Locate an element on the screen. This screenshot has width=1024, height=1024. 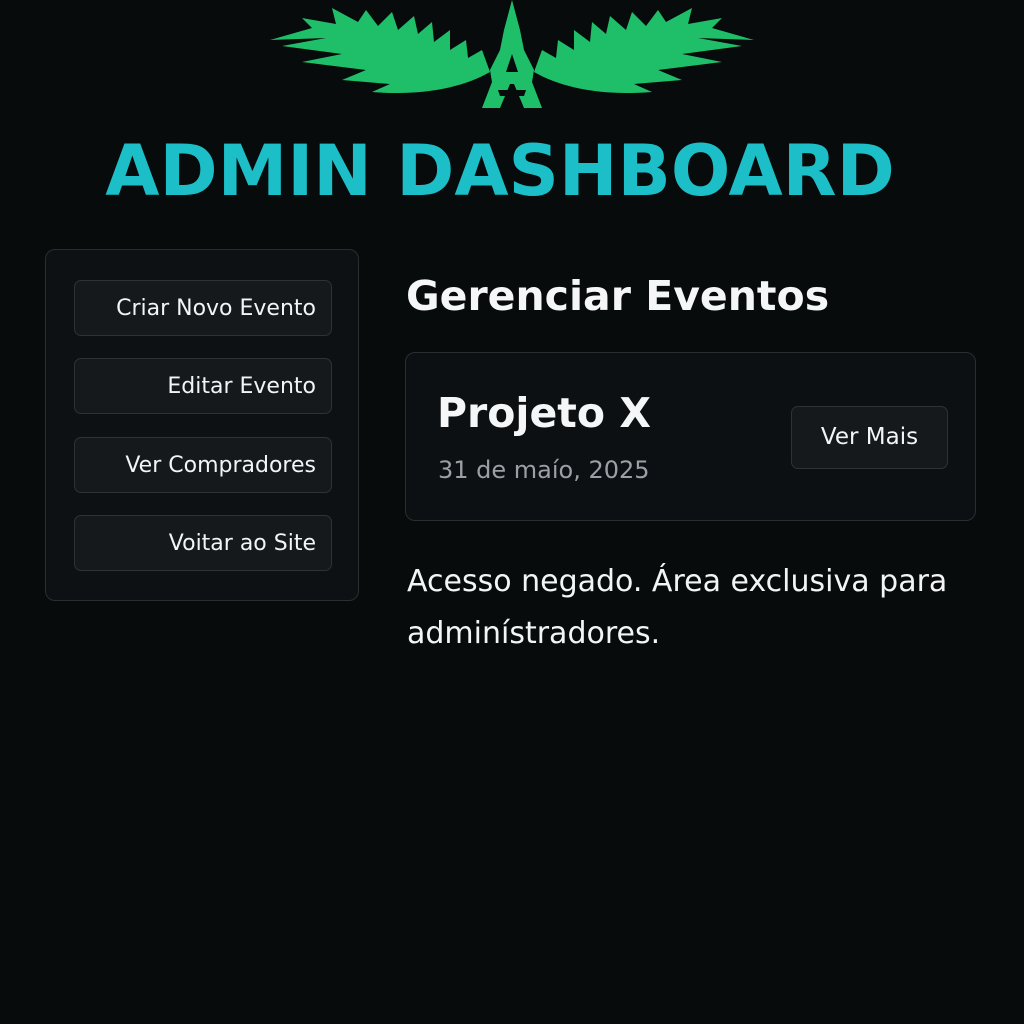
logo is located at coordinates (512, 56).